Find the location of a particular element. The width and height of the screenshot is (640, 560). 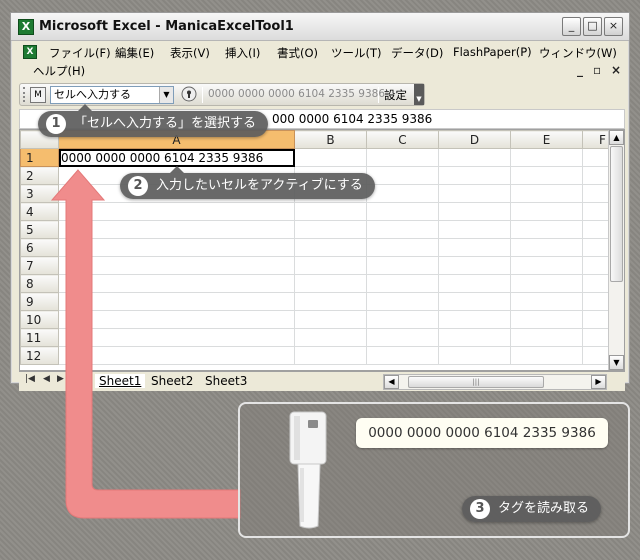

input-mode-select: セルへ入力する ▼ is located at coordinates (112, 95).